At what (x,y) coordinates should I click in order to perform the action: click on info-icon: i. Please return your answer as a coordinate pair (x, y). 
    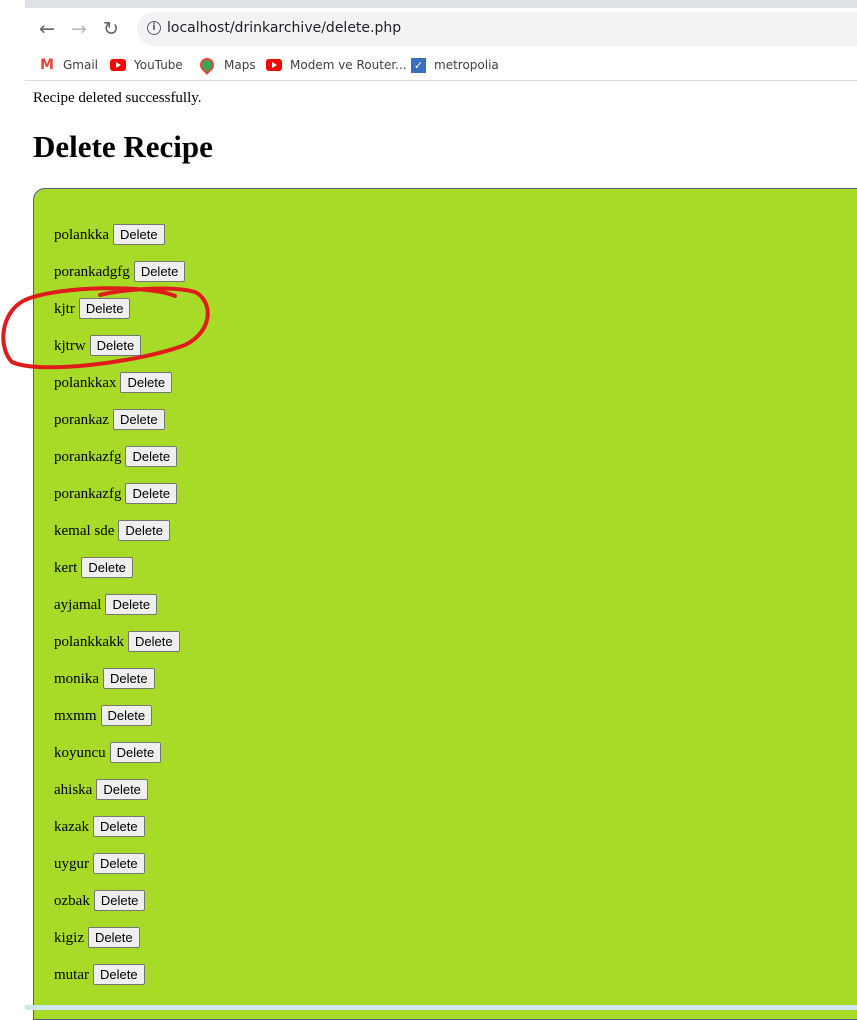
    Looking at the image, I should click on (154, 28).